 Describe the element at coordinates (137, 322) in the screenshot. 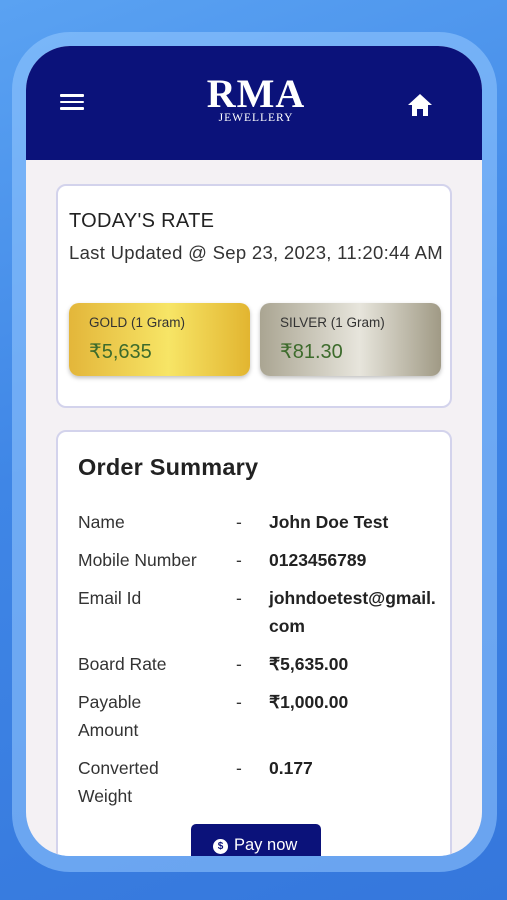

I see `gold-label: GOLD (1 Gram)` at that location.